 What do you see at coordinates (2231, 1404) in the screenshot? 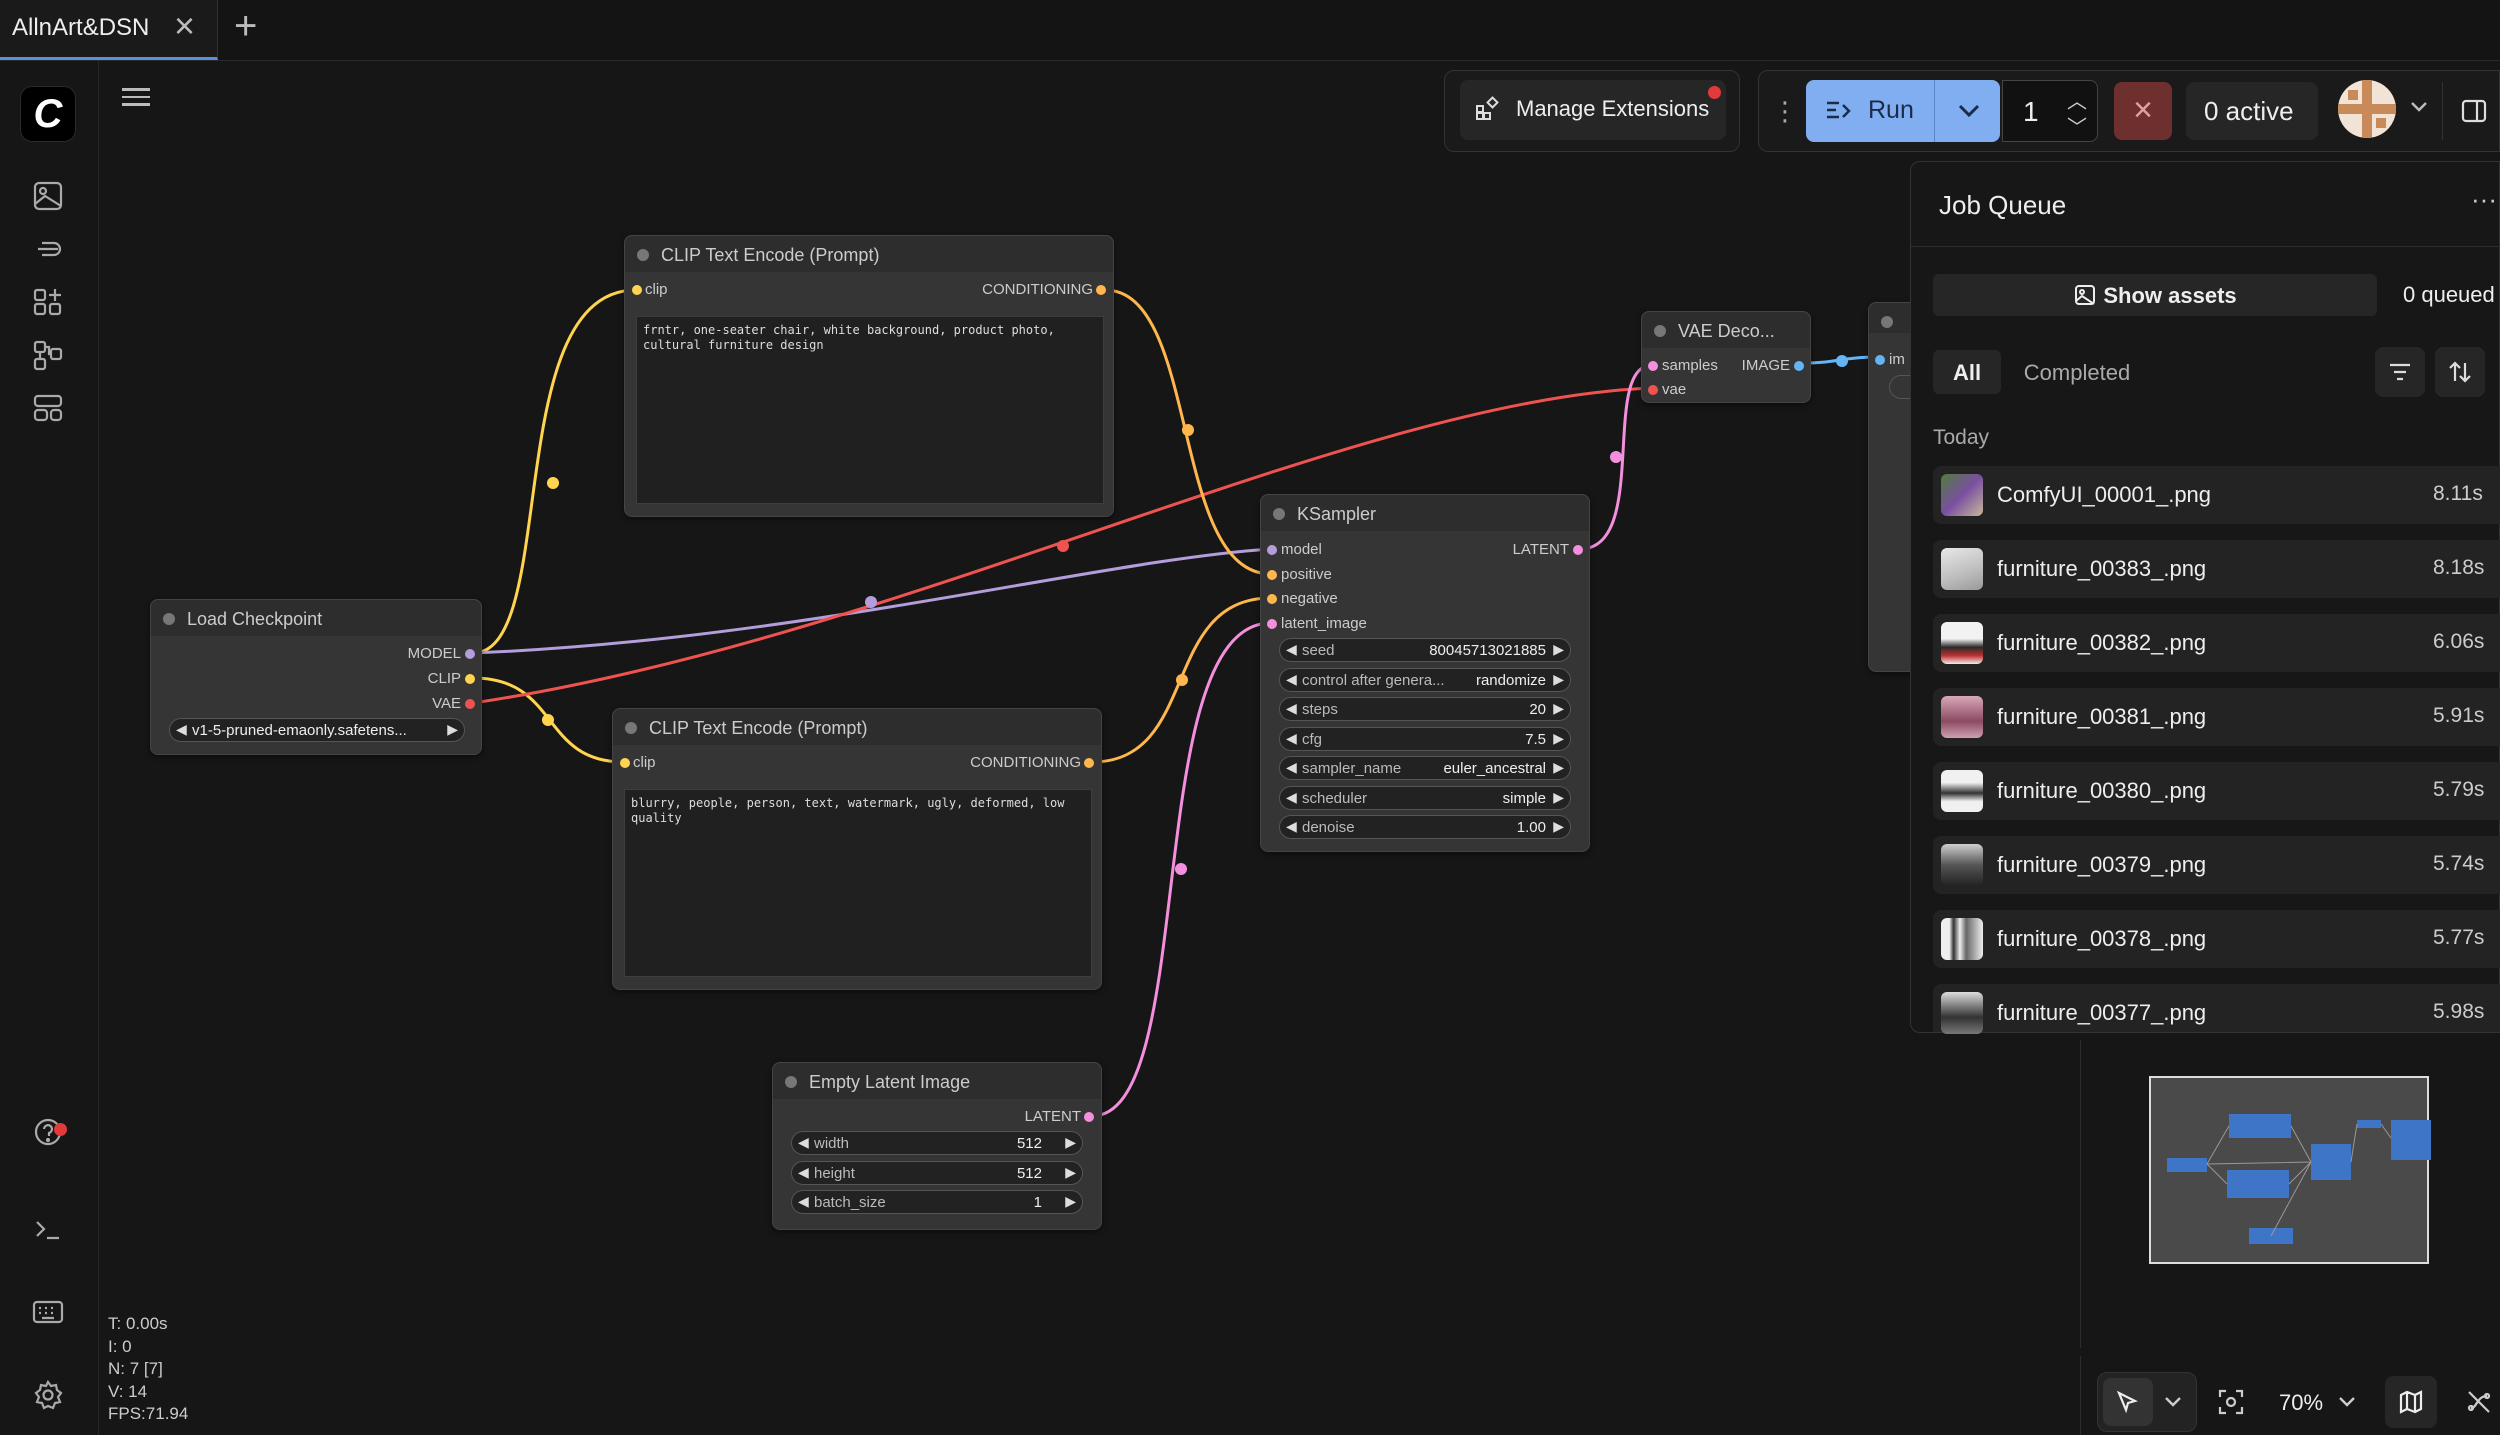
I see `fit-view-icon` at bounding box center [2231, 1404].